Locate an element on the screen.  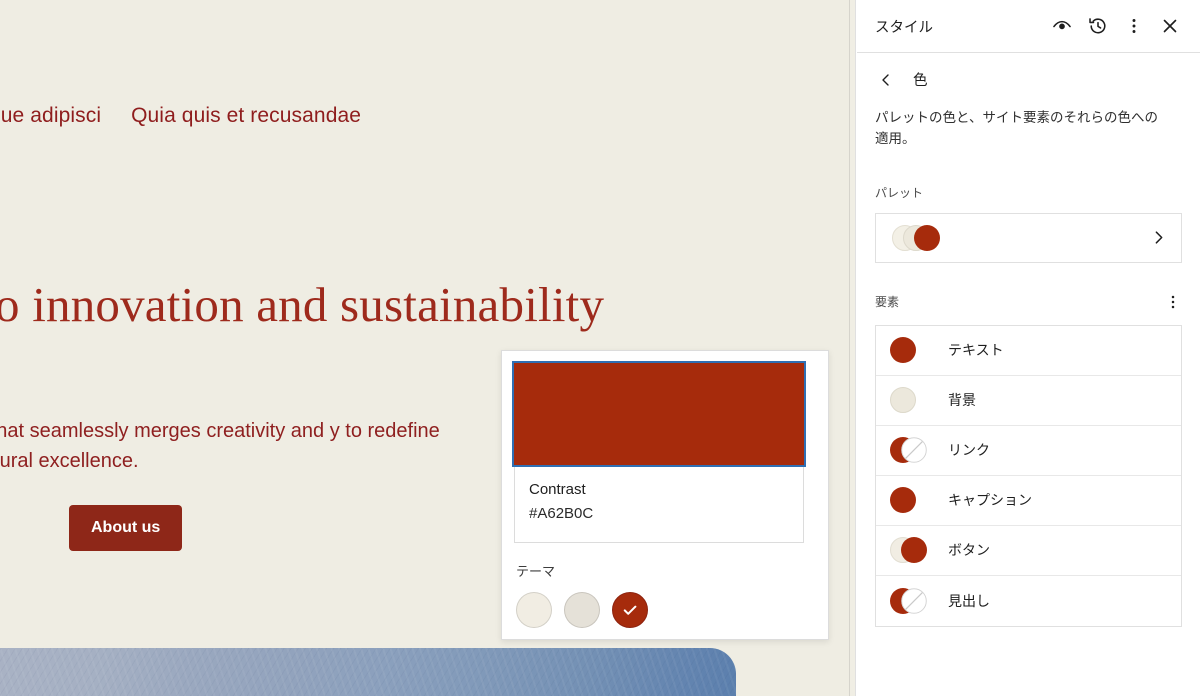
elements-more-options-icon is located at coordinates (1173, 302).